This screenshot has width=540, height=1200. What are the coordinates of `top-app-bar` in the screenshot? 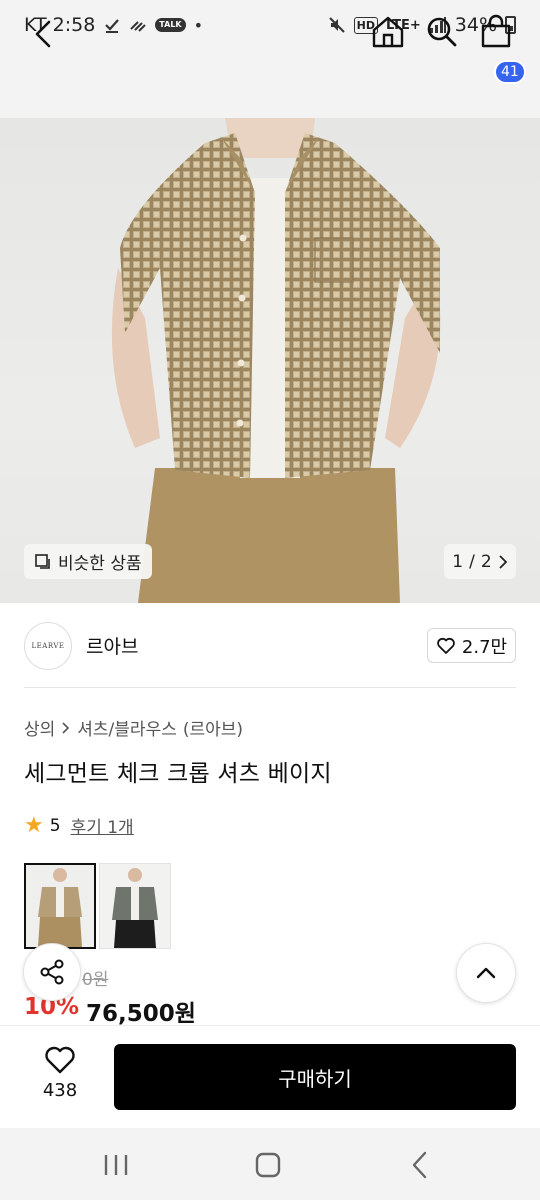 It's located at (270, 84).